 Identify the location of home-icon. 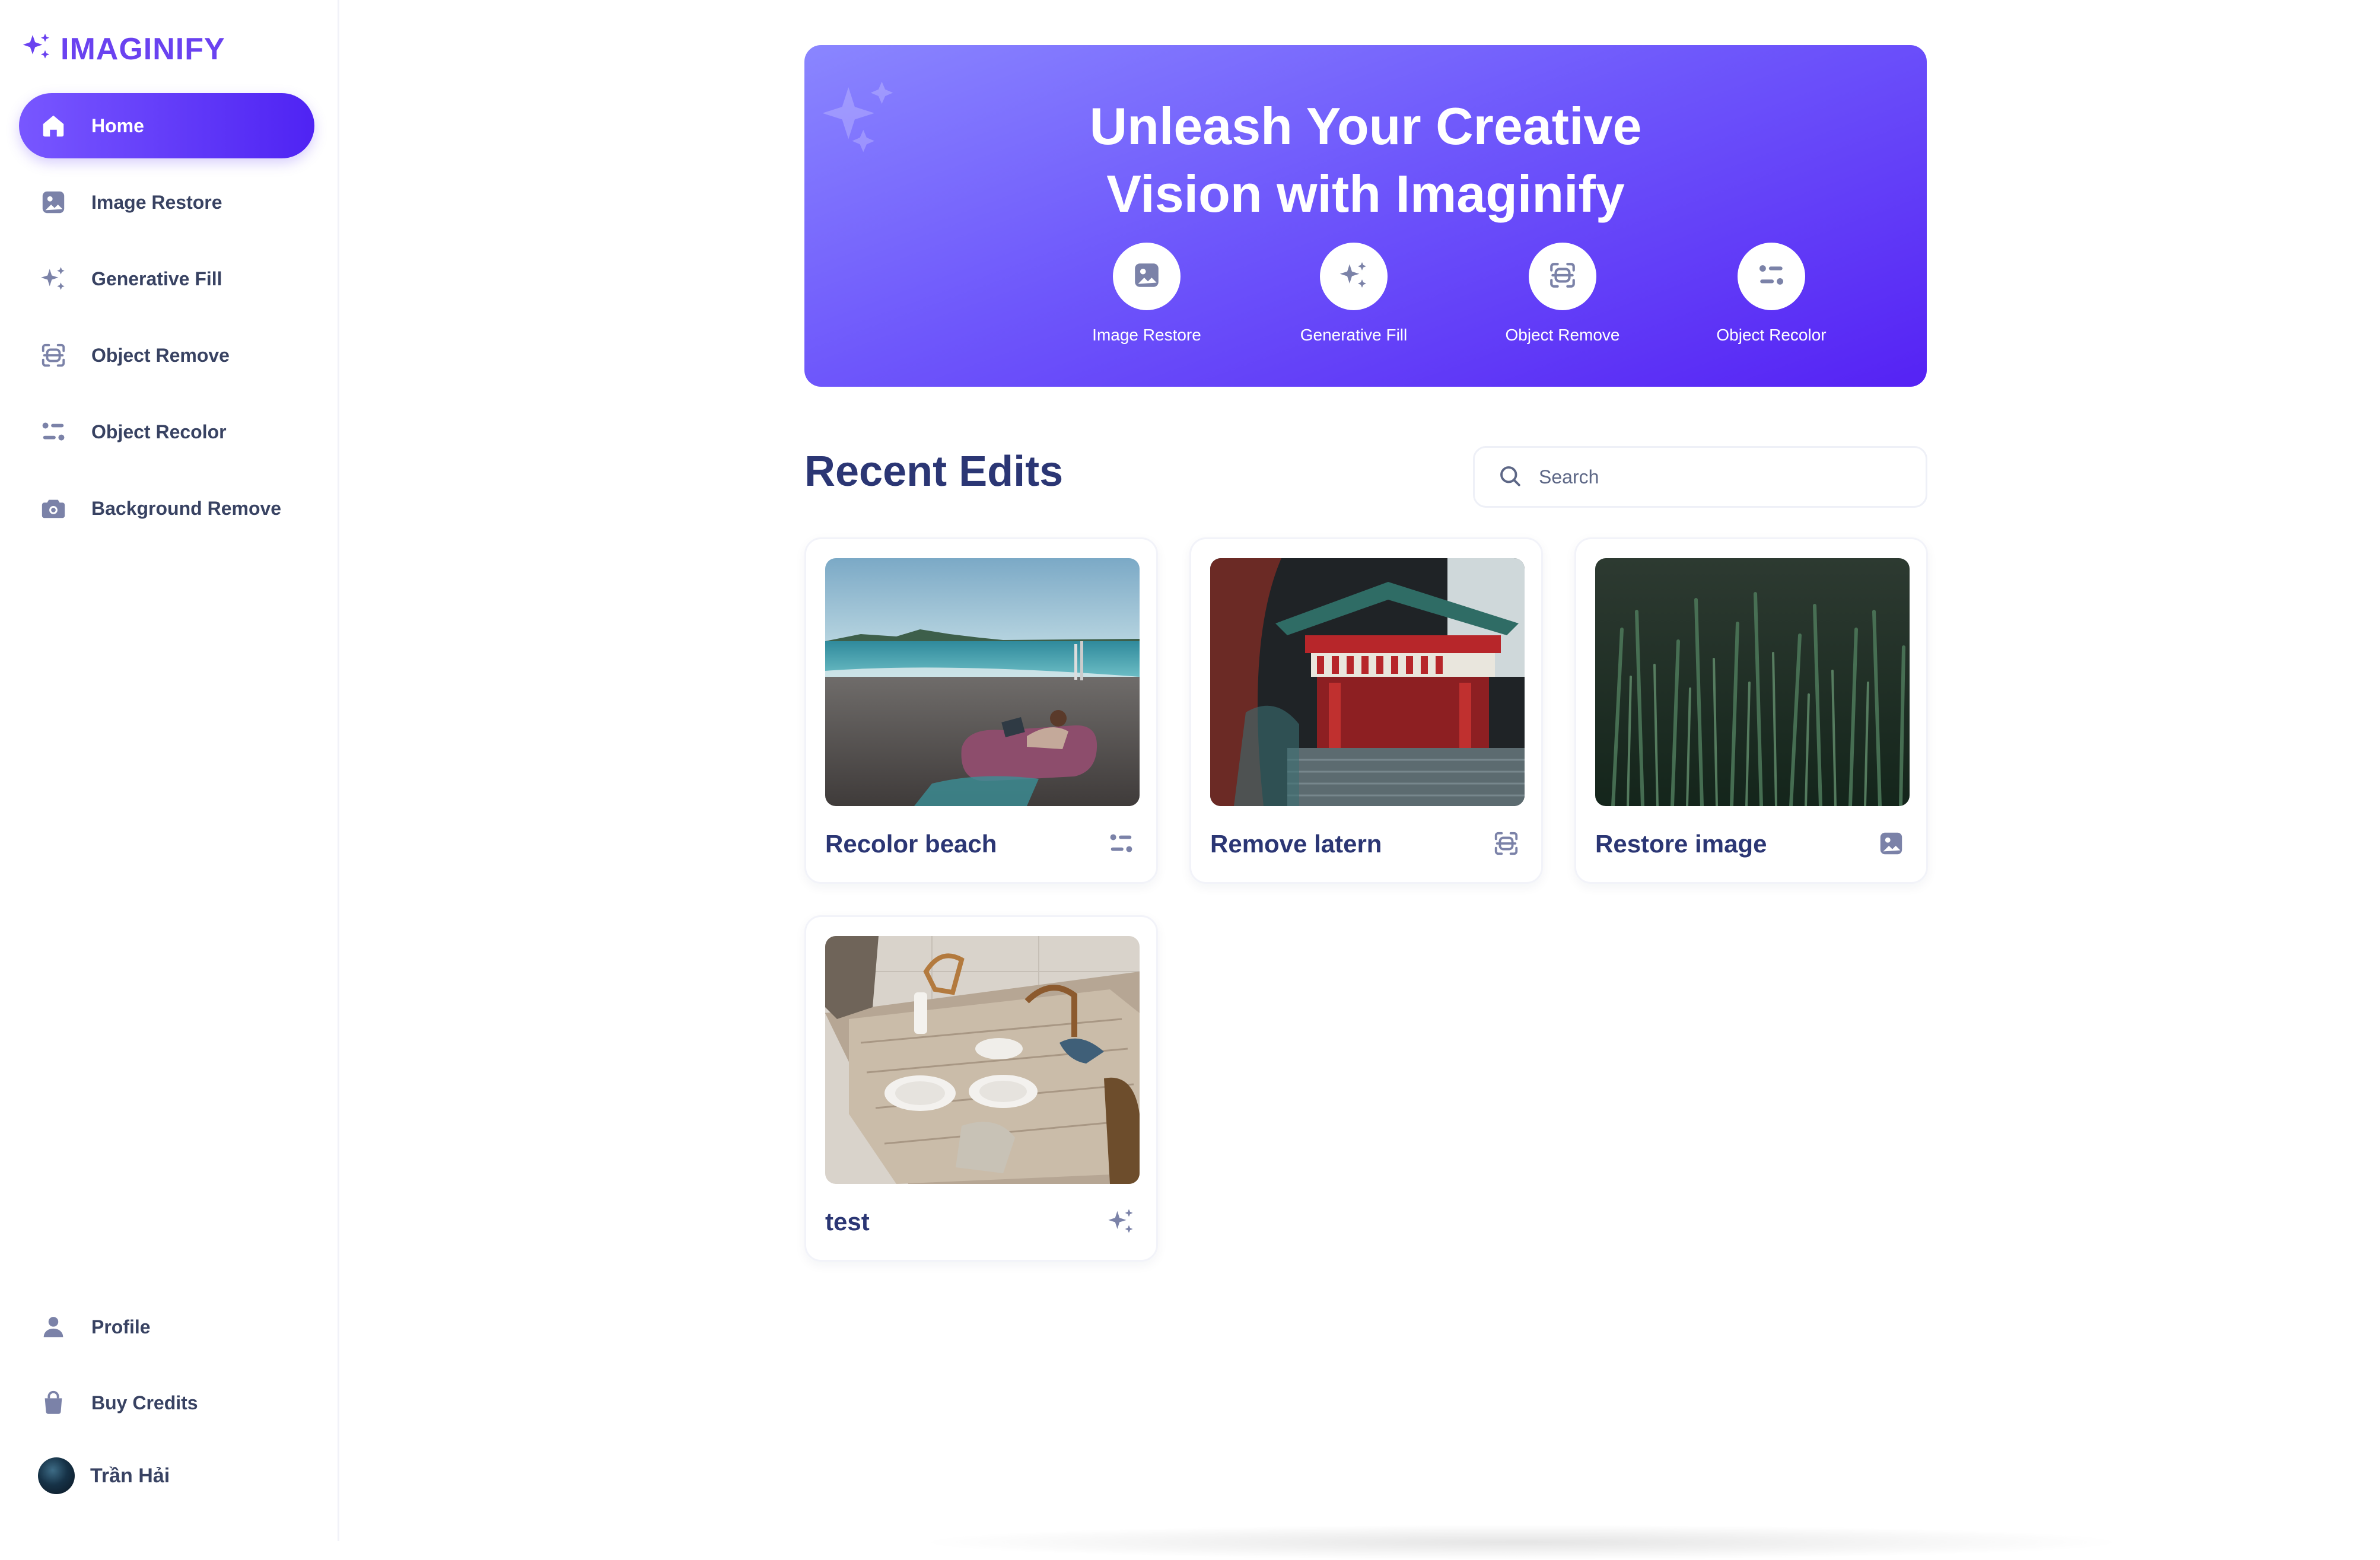
(53, 125).